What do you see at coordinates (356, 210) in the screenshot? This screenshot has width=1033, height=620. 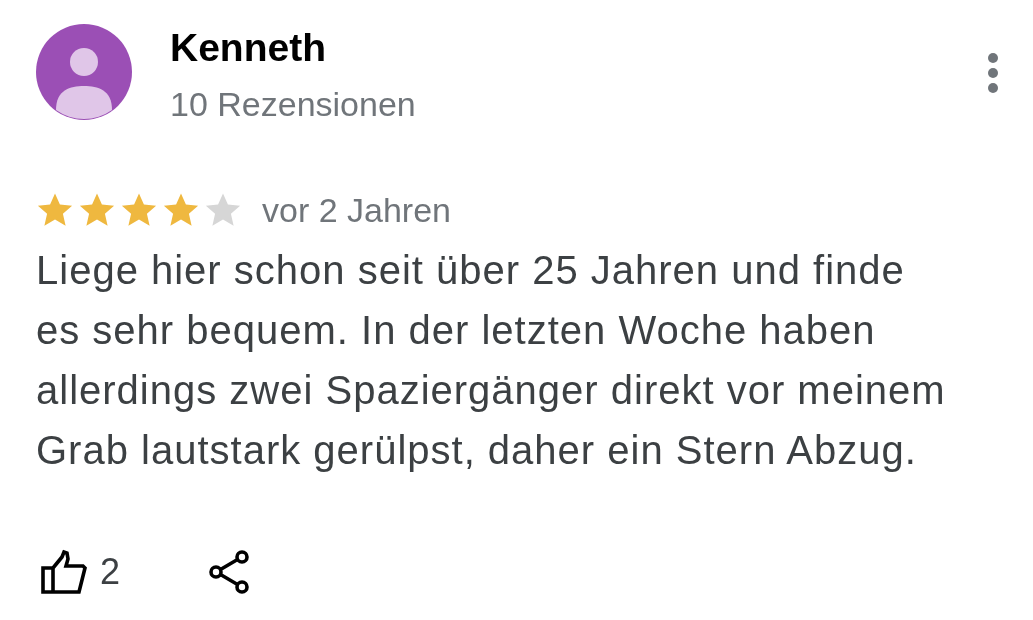 I see `review-date: vor 2 Jahren` at bounding box center [356, 210].